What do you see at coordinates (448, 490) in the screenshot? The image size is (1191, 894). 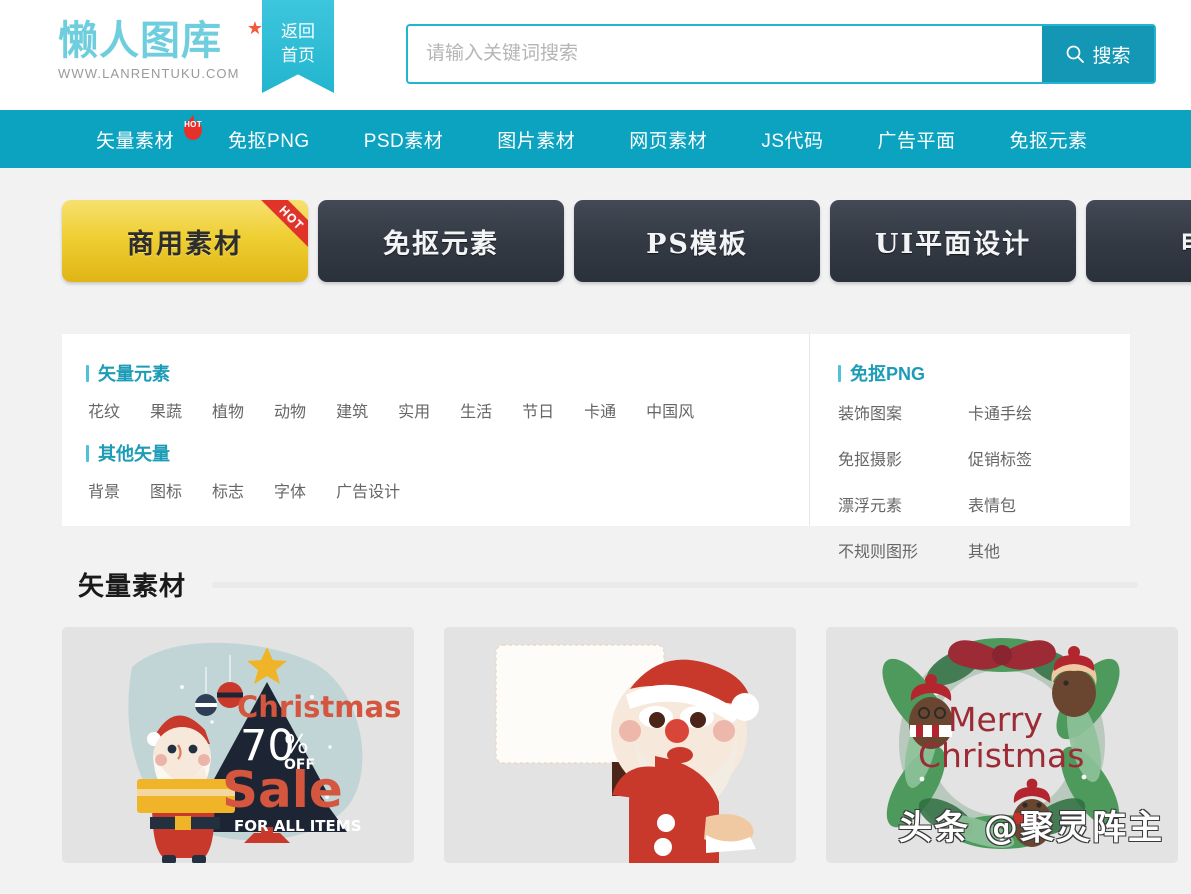 I see `tag-row-other-vector: 背景 图标 标志 字体 广告设计` at bounding box center [448, 490].